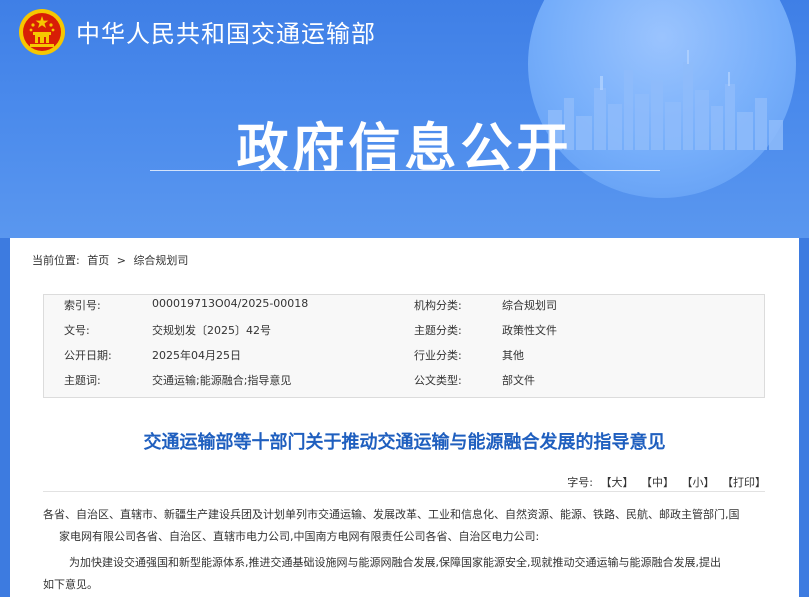  What do you see at coordinates (580, 482) in the screenshot?
I see `font-size-label: 字号:` at bounding box center [580, 482].